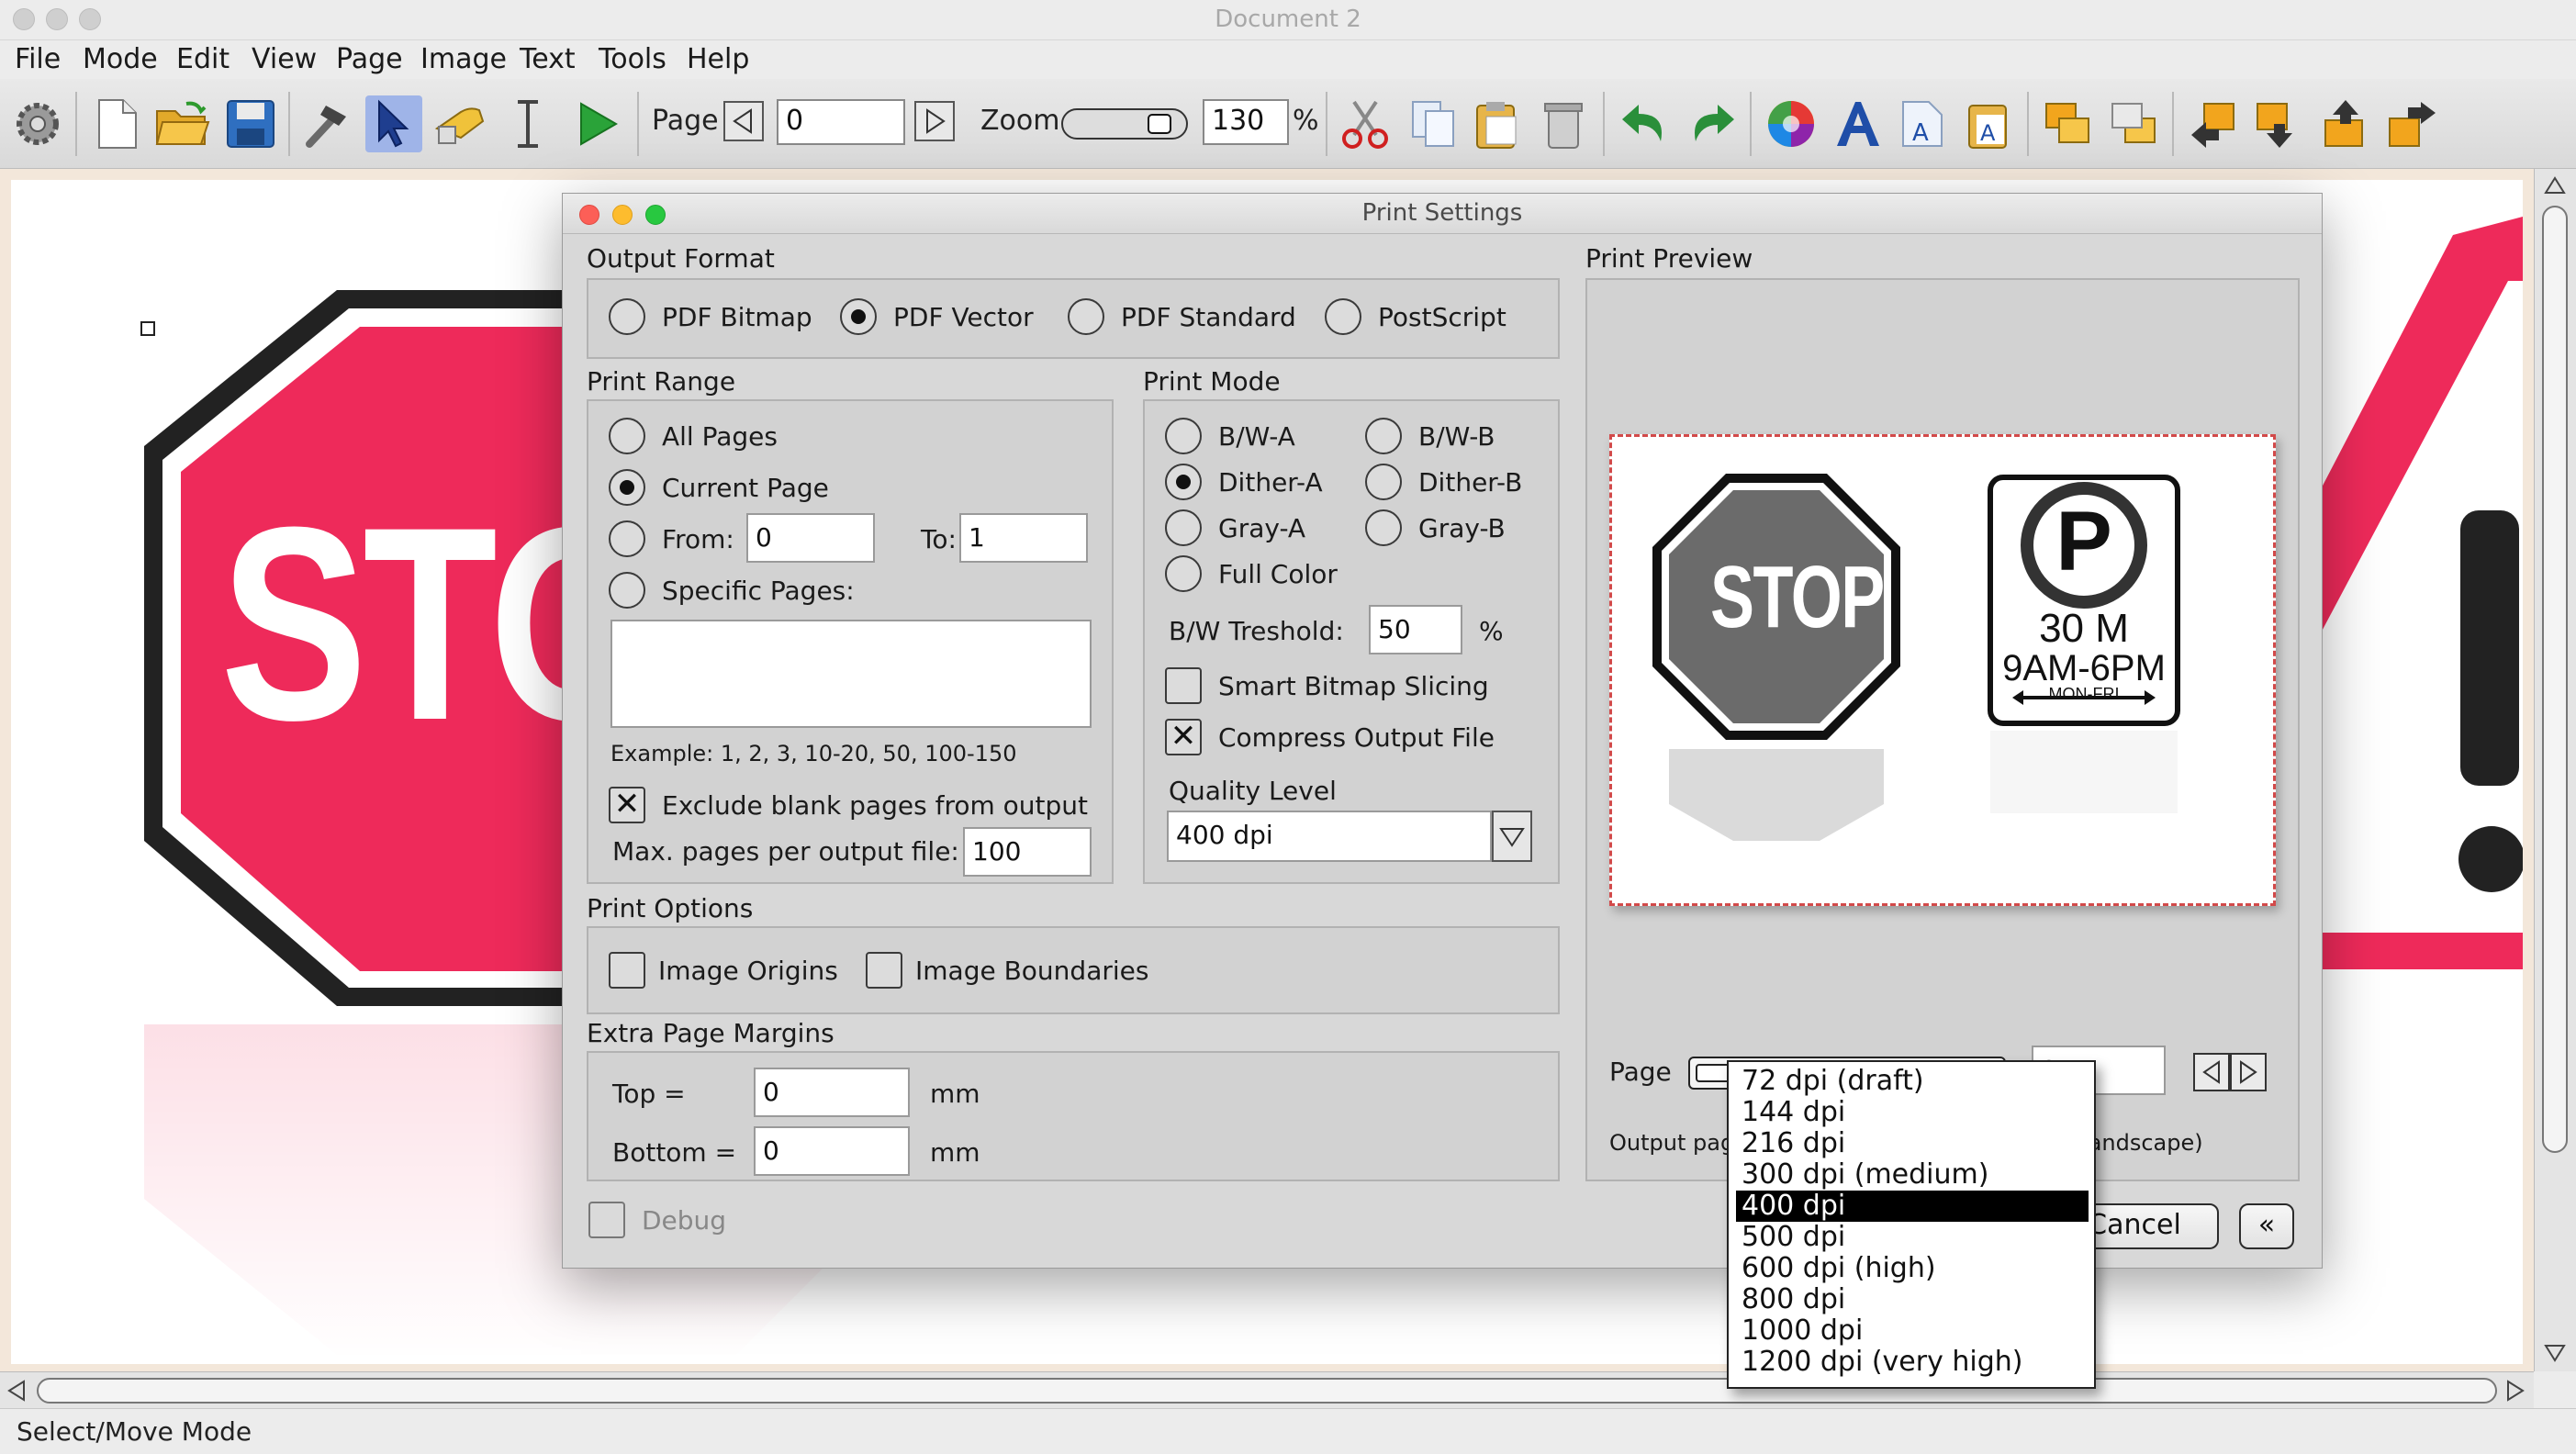 This screenshot has height=1454, width=2576. I want to click on radio-current-page, so click(627, 487).